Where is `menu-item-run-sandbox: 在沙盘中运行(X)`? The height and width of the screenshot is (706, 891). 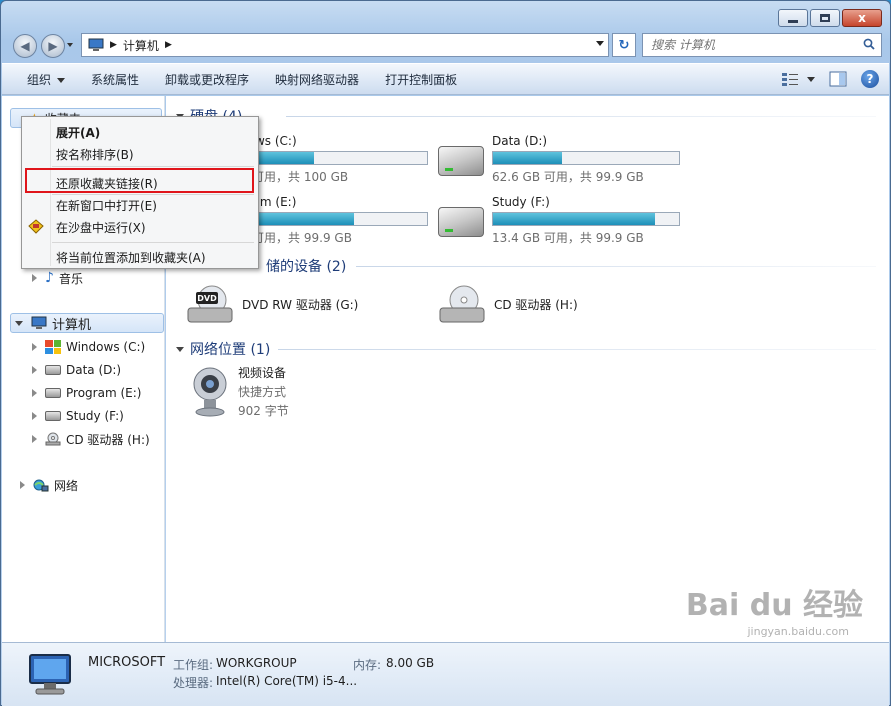 menu-item-run-sandbox: 在沙盘中运行(X) is located at coordinates (101, 227).